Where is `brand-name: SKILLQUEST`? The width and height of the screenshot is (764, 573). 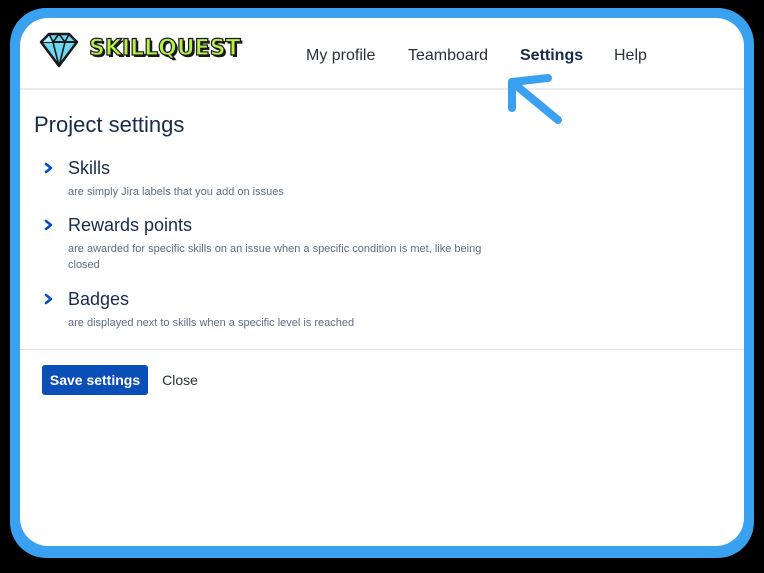
brand-name: SKILLQUEST is located at coordinates (164, 48).